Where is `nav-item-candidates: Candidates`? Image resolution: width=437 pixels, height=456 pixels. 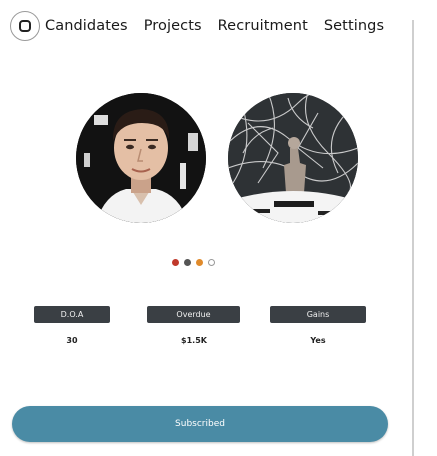 nav-item-candidates: Candidates is located at coordinates (86, 26).